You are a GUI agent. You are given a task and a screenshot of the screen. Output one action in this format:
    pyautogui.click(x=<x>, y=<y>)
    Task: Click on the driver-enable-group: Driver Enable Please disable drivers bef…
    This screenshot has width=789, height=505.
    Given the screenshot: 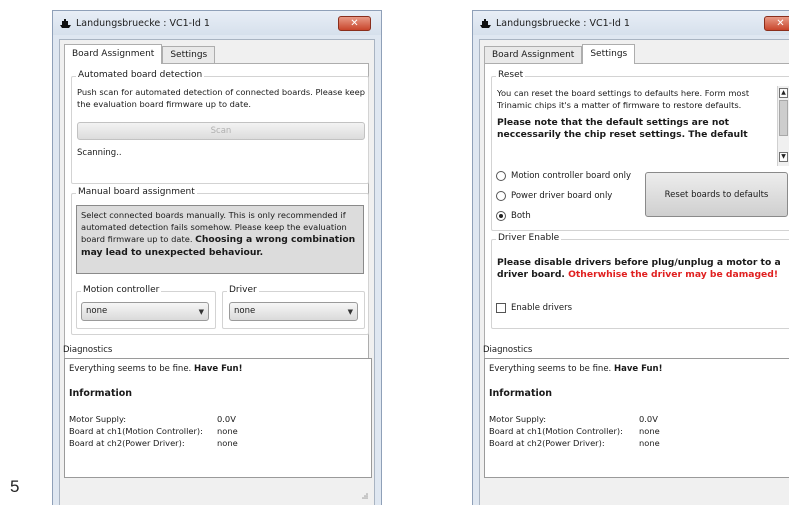 What is the action you would take?
    pyautogui.click(x=640, y=281)
    